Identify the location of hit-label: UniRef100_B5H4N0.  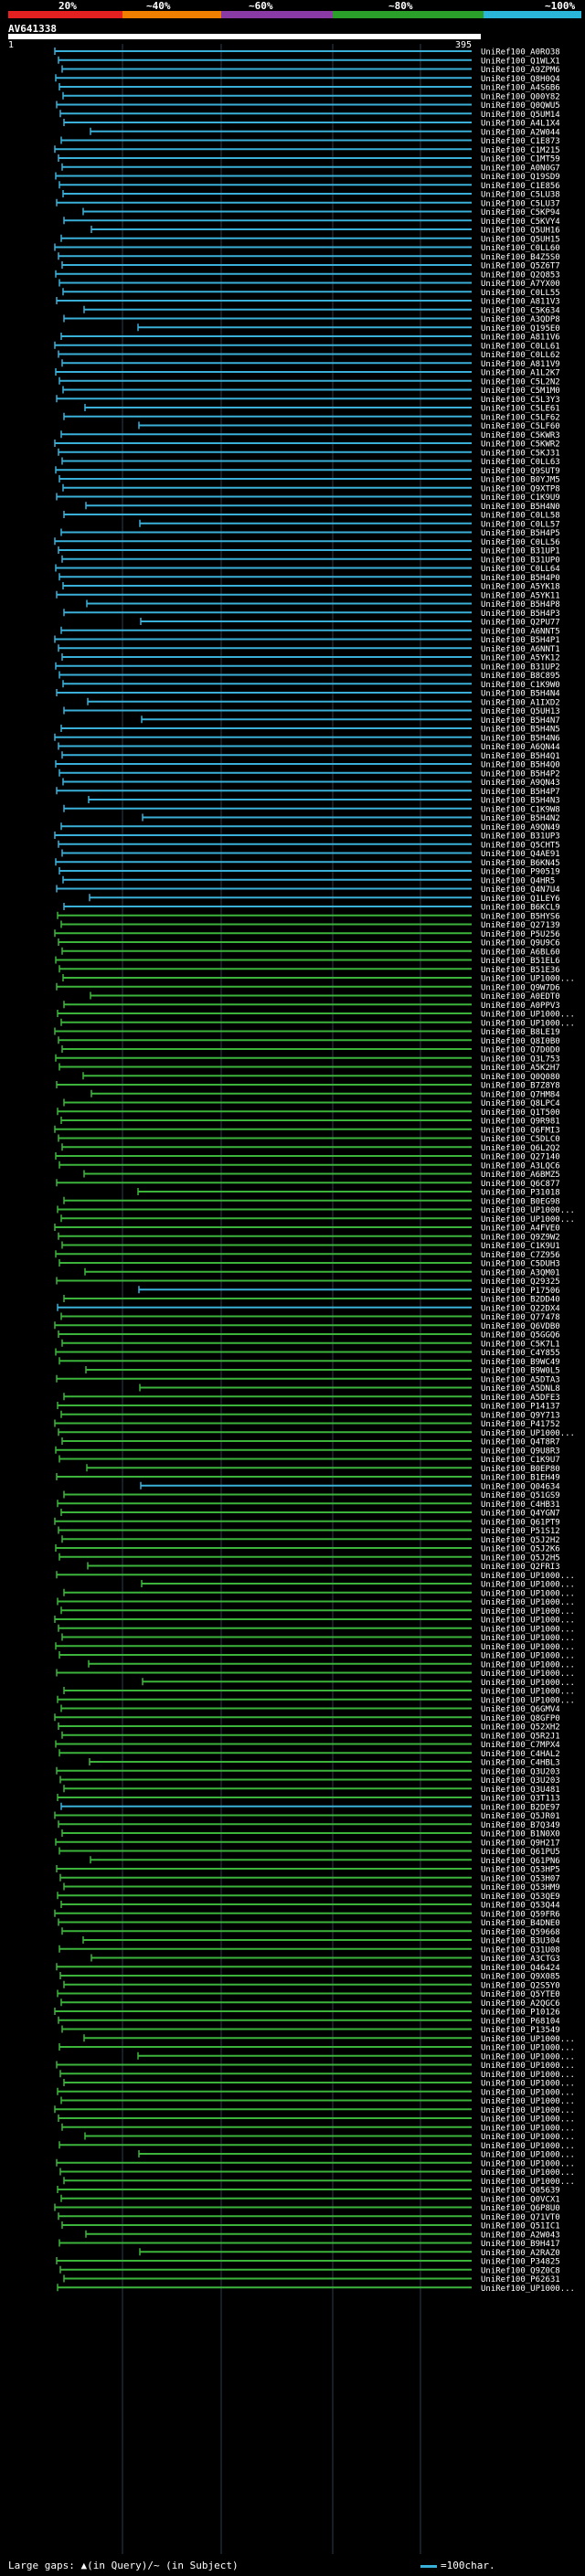
(520, 507).